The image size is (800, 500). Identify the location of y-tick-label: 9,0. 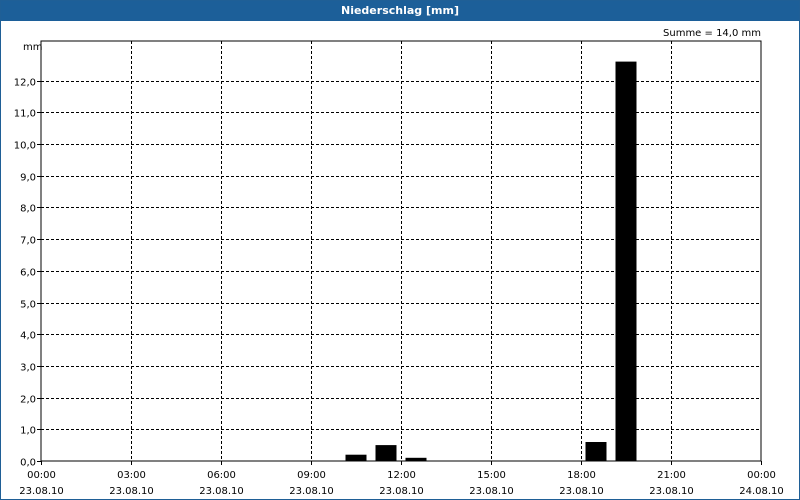
(28, 178).